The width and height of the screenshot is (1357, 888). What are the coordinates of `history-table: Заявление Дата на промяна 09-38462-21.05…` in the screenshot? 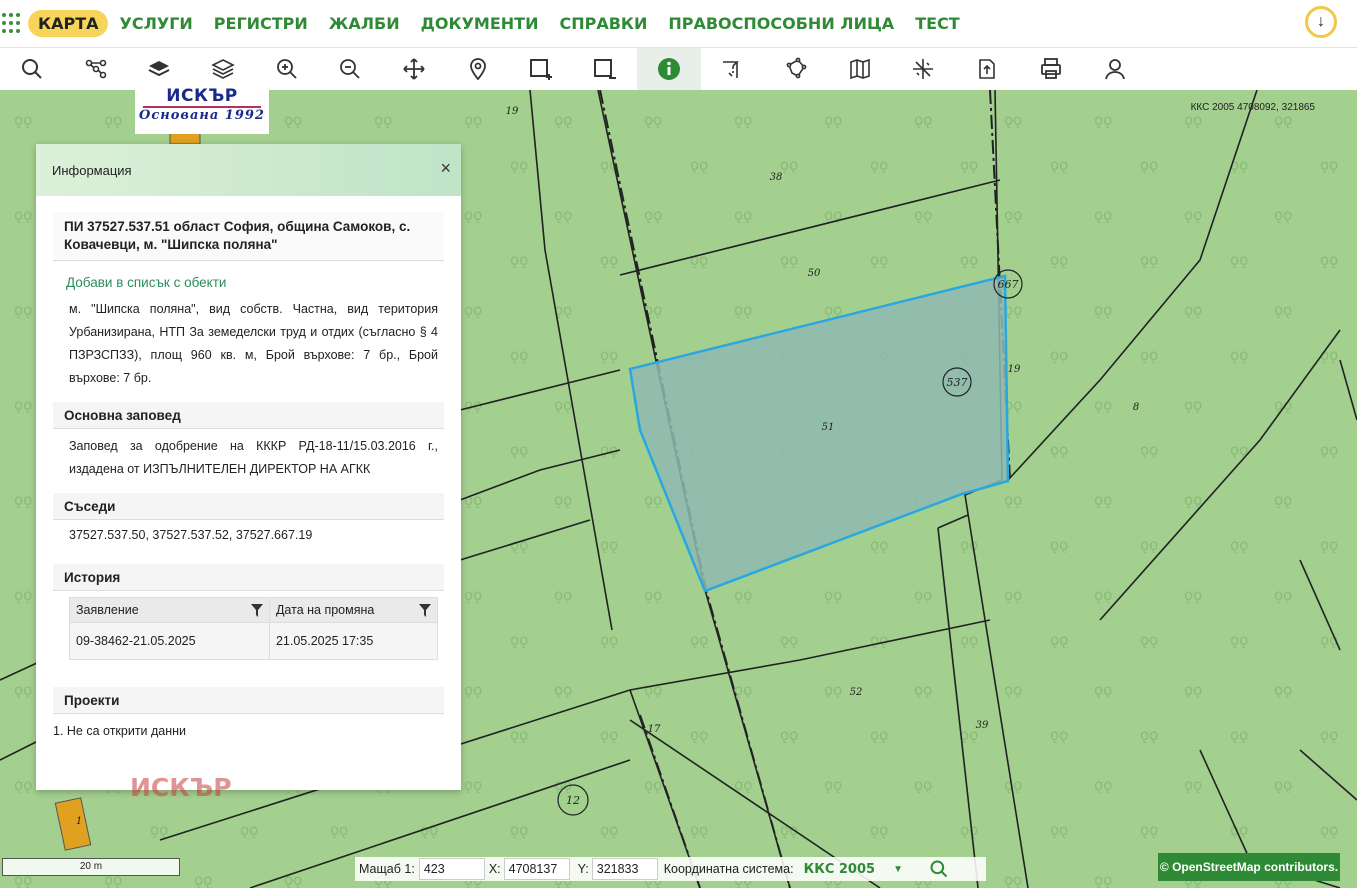 It's located at (253, 628).